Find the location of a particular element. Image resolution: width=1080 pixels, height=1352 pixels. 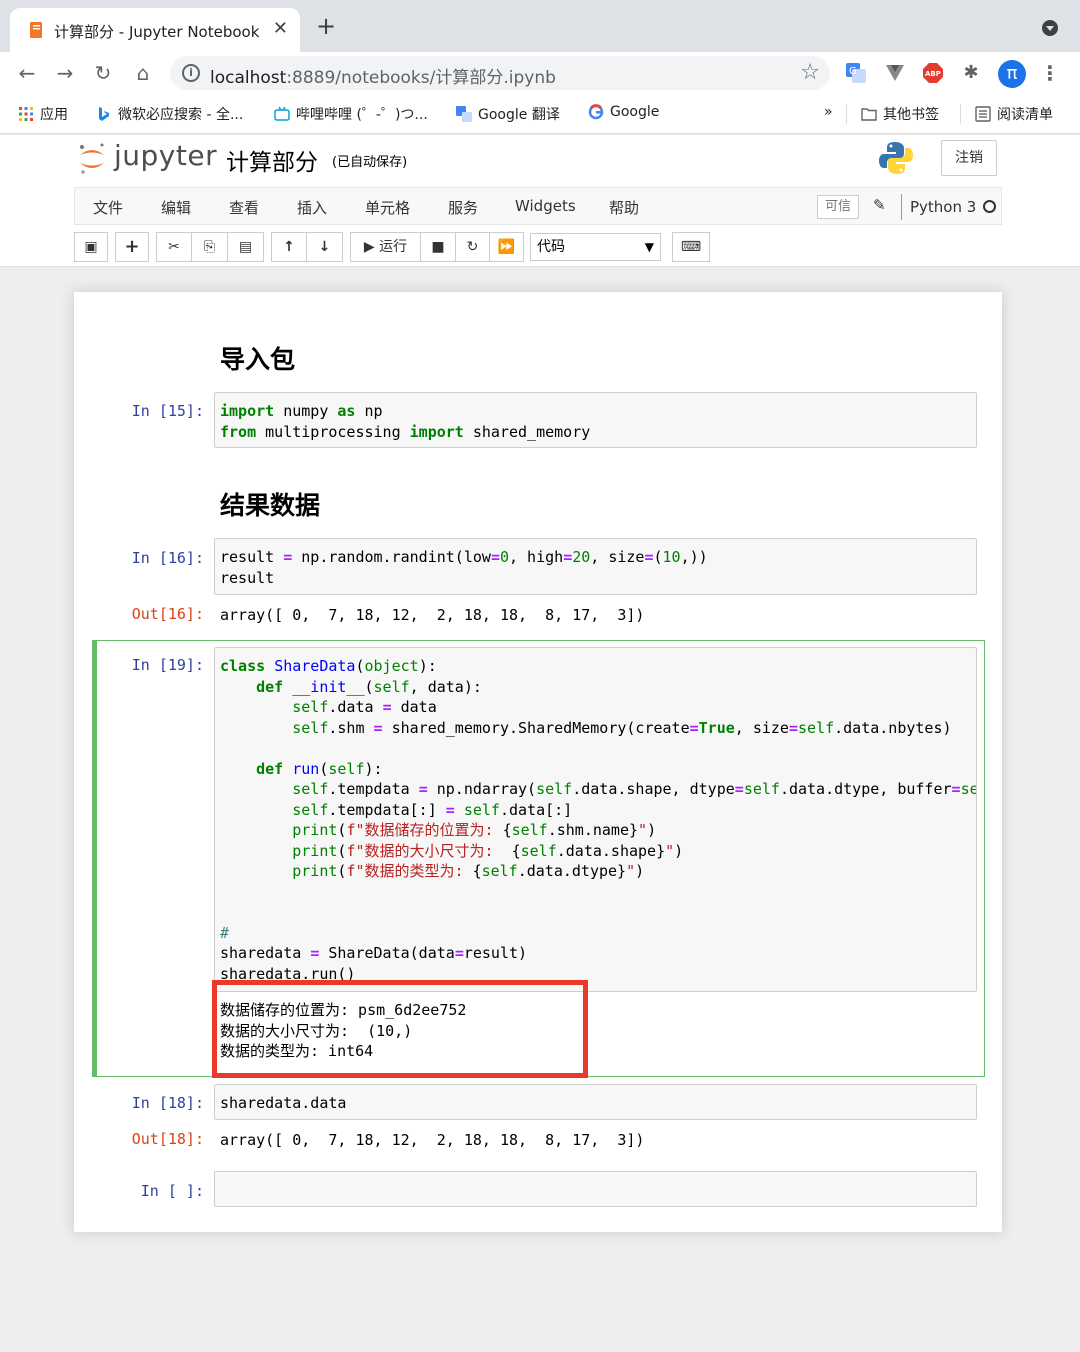

save-icon: ▣ is located at coordinates (91, 247).